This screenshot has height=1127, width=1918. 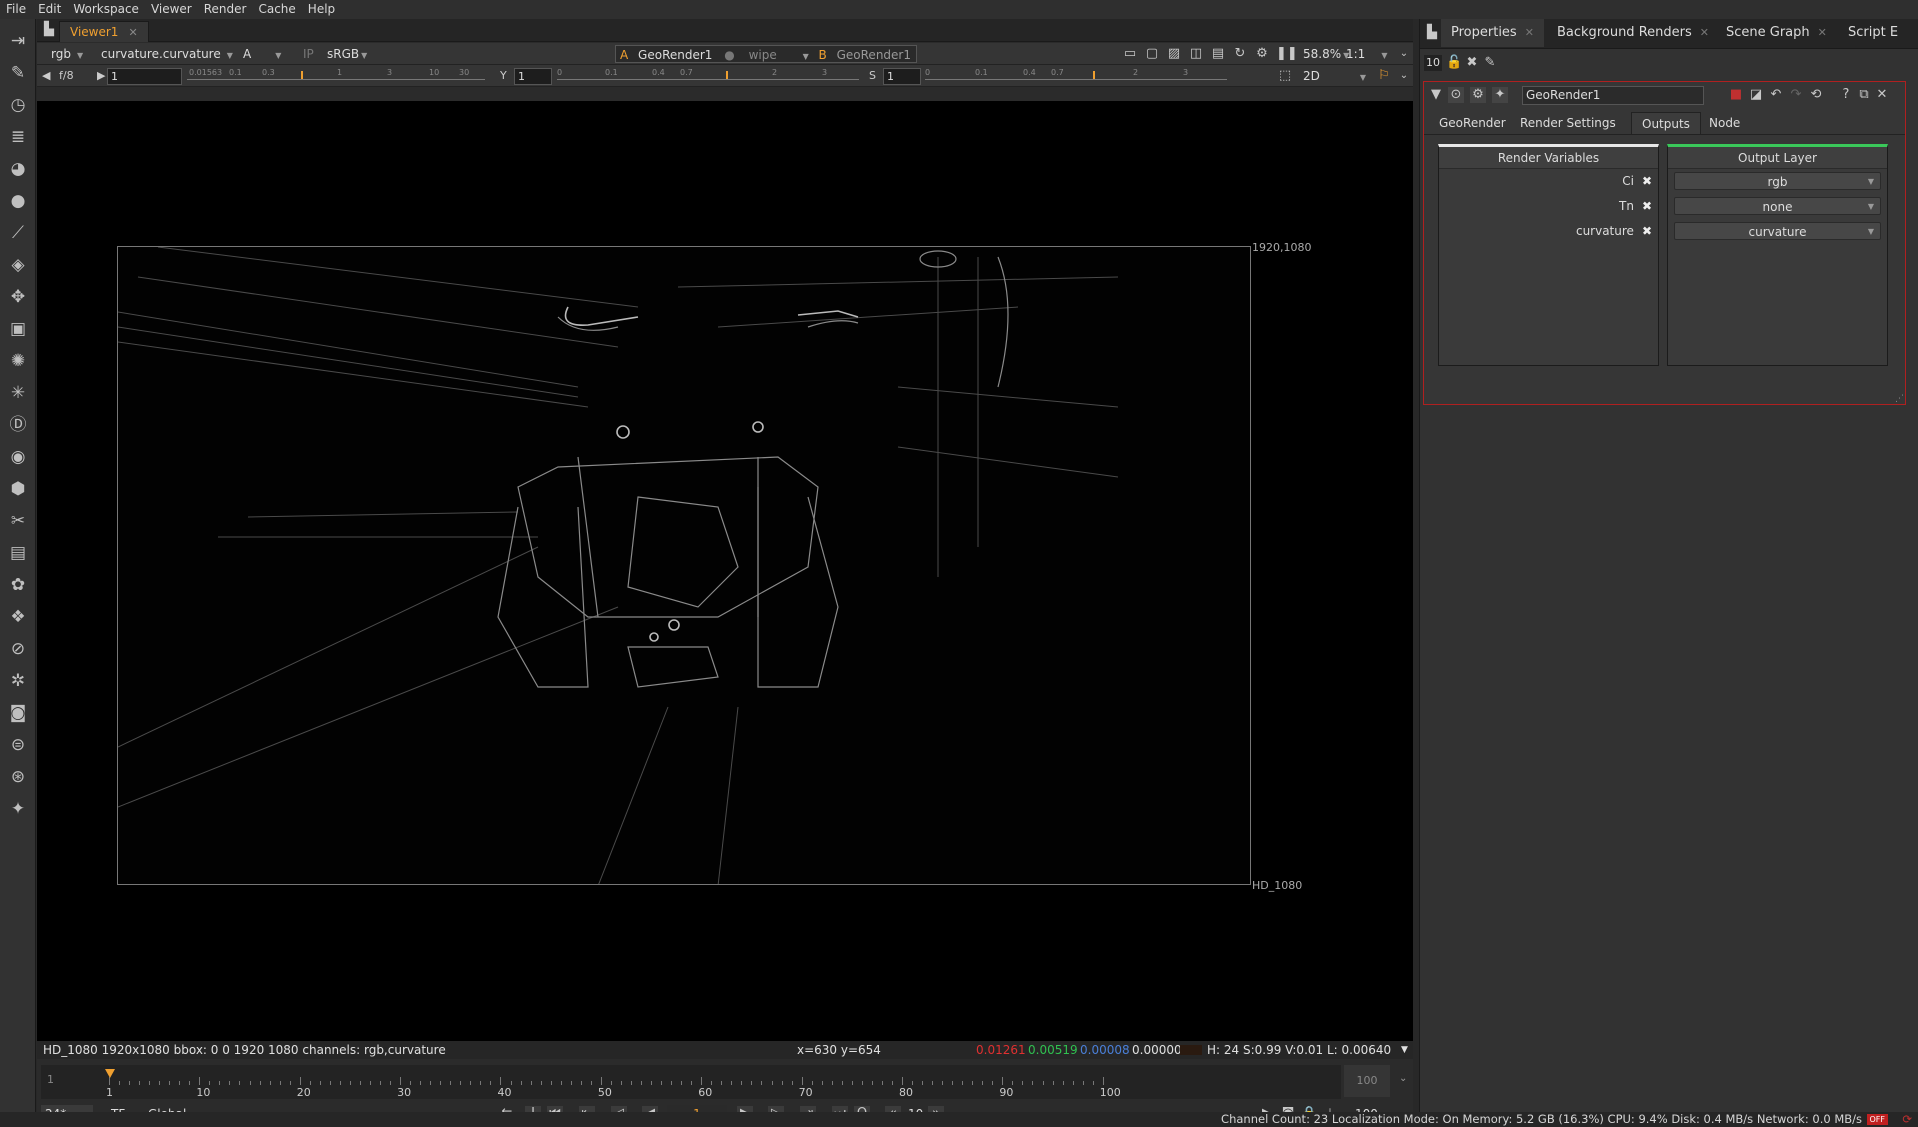 I want to click on buffer-a-dropdown: A ▼, so click(x=262, y=54).